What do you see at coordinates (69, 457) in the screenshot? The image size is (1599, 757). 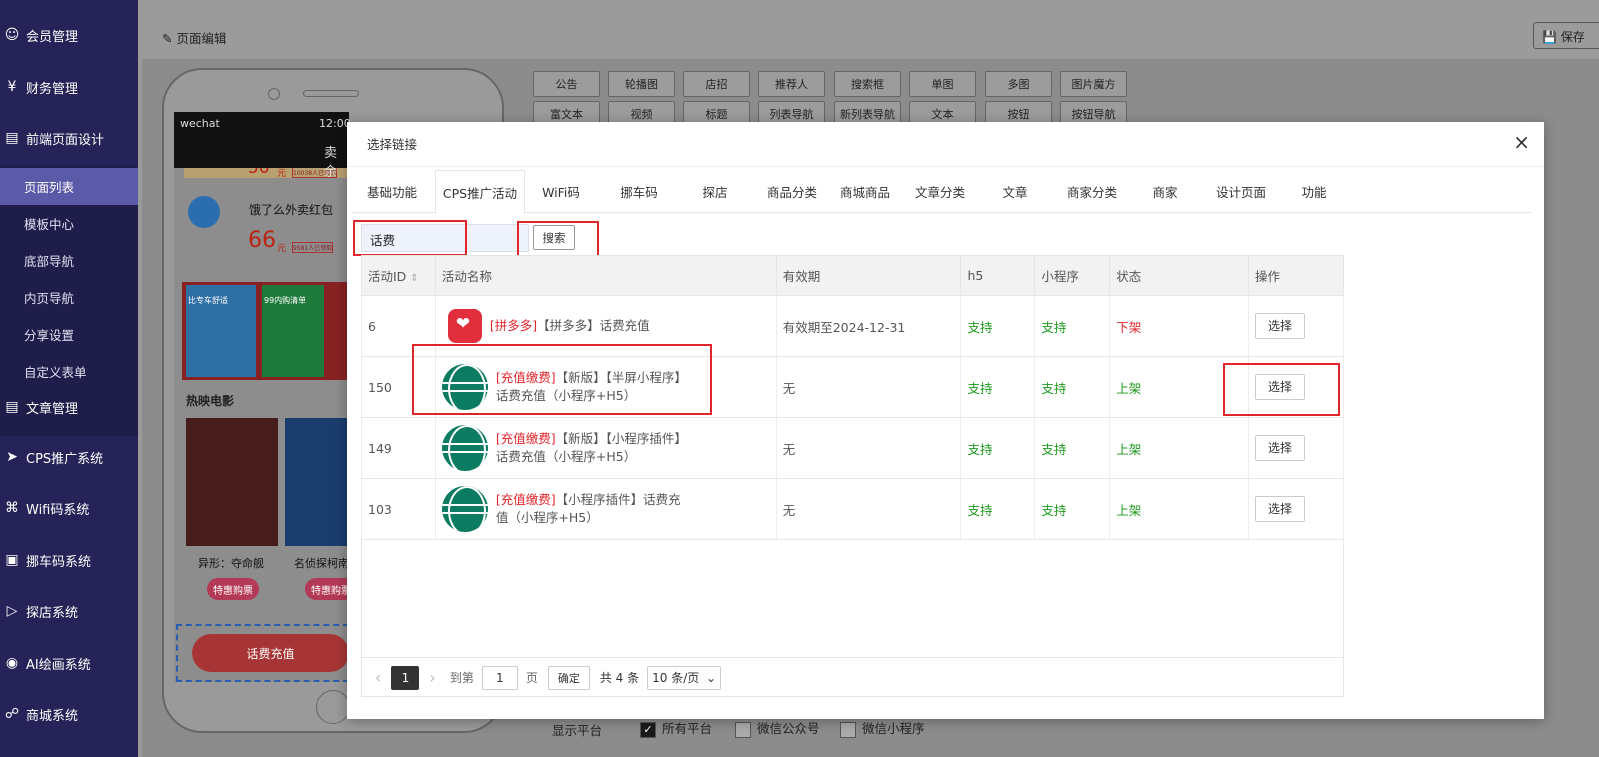 I see `sidebar-item-cps: ➤ CPS推广系统` at bounding box center [69, 457].